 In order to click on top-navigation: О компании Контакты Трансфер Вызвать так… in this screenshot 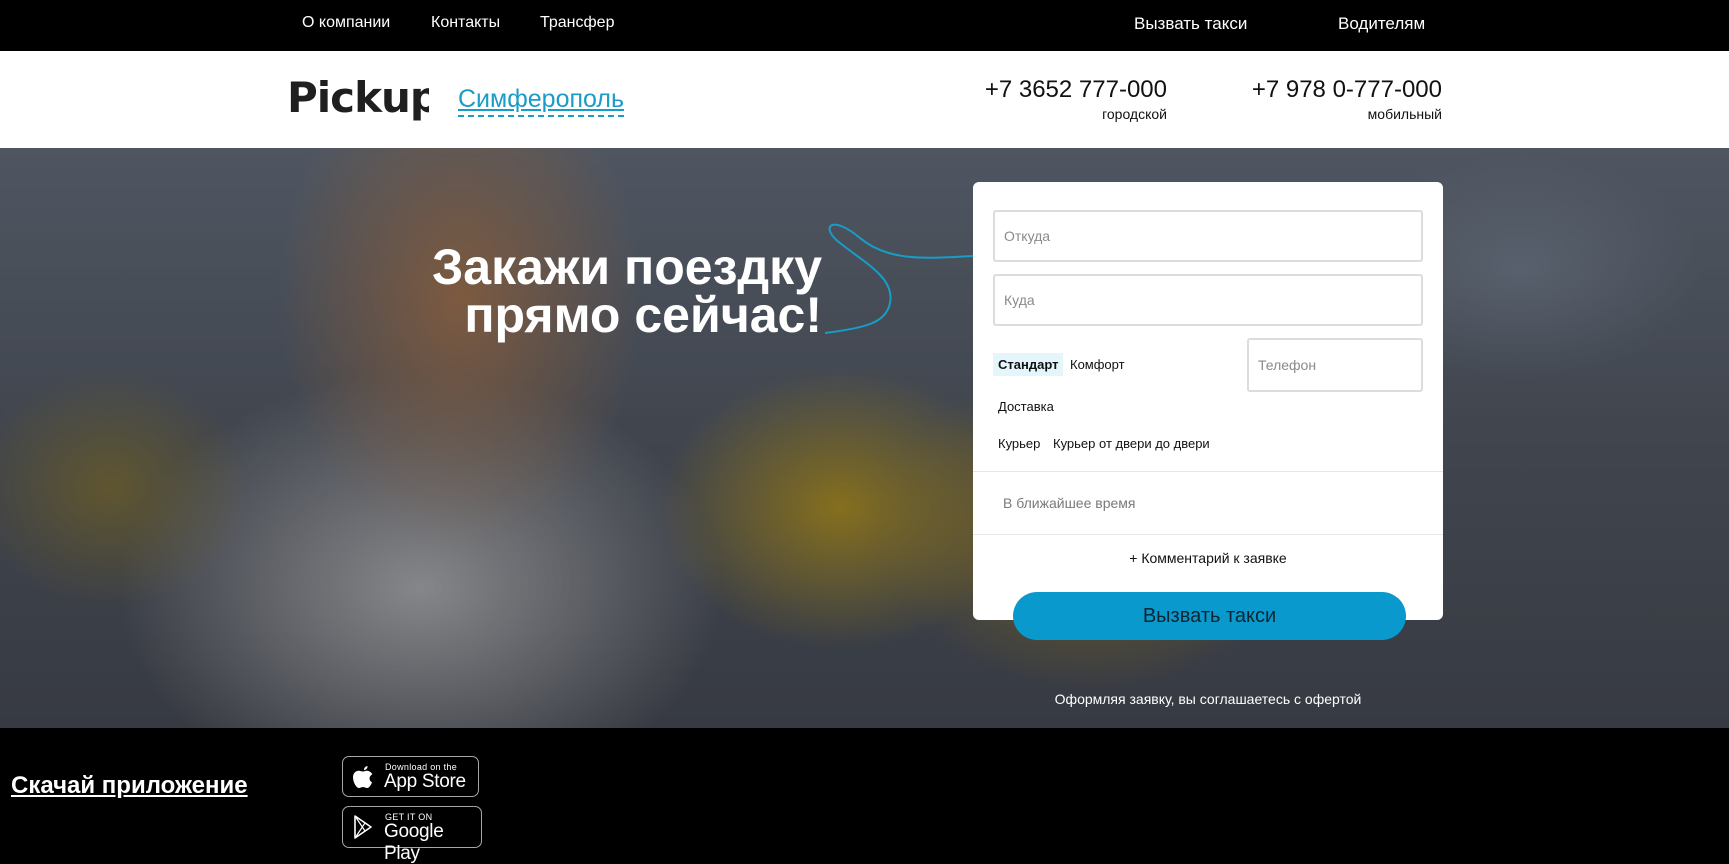, I will do `click(864, 25)`.